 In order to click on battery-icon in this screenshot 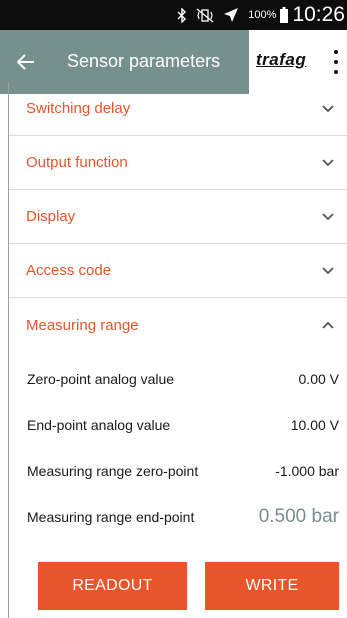, I will do `click(284, 15)`.